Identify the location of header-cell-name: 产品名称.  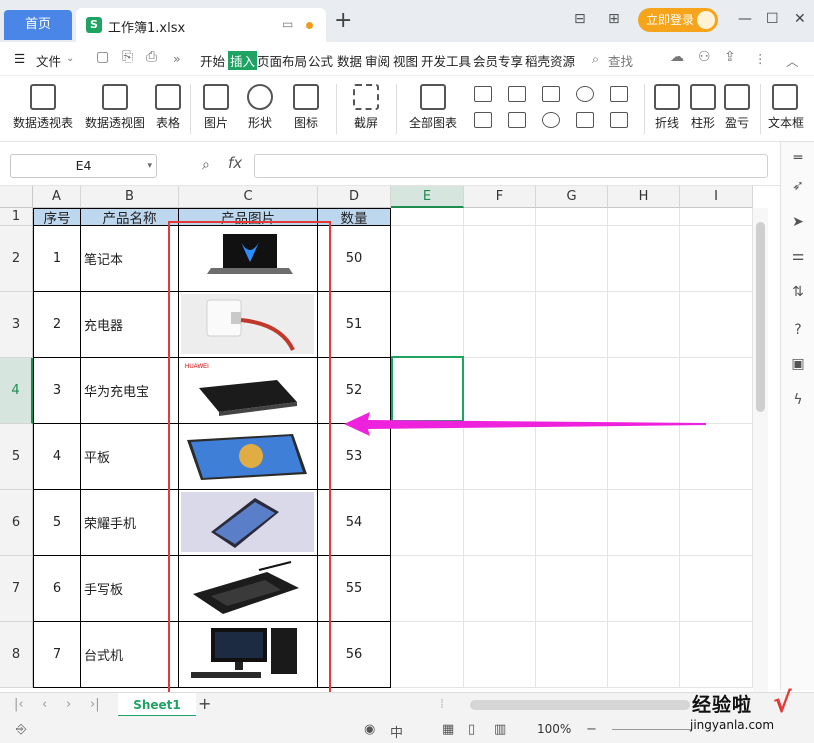
(130, 217).